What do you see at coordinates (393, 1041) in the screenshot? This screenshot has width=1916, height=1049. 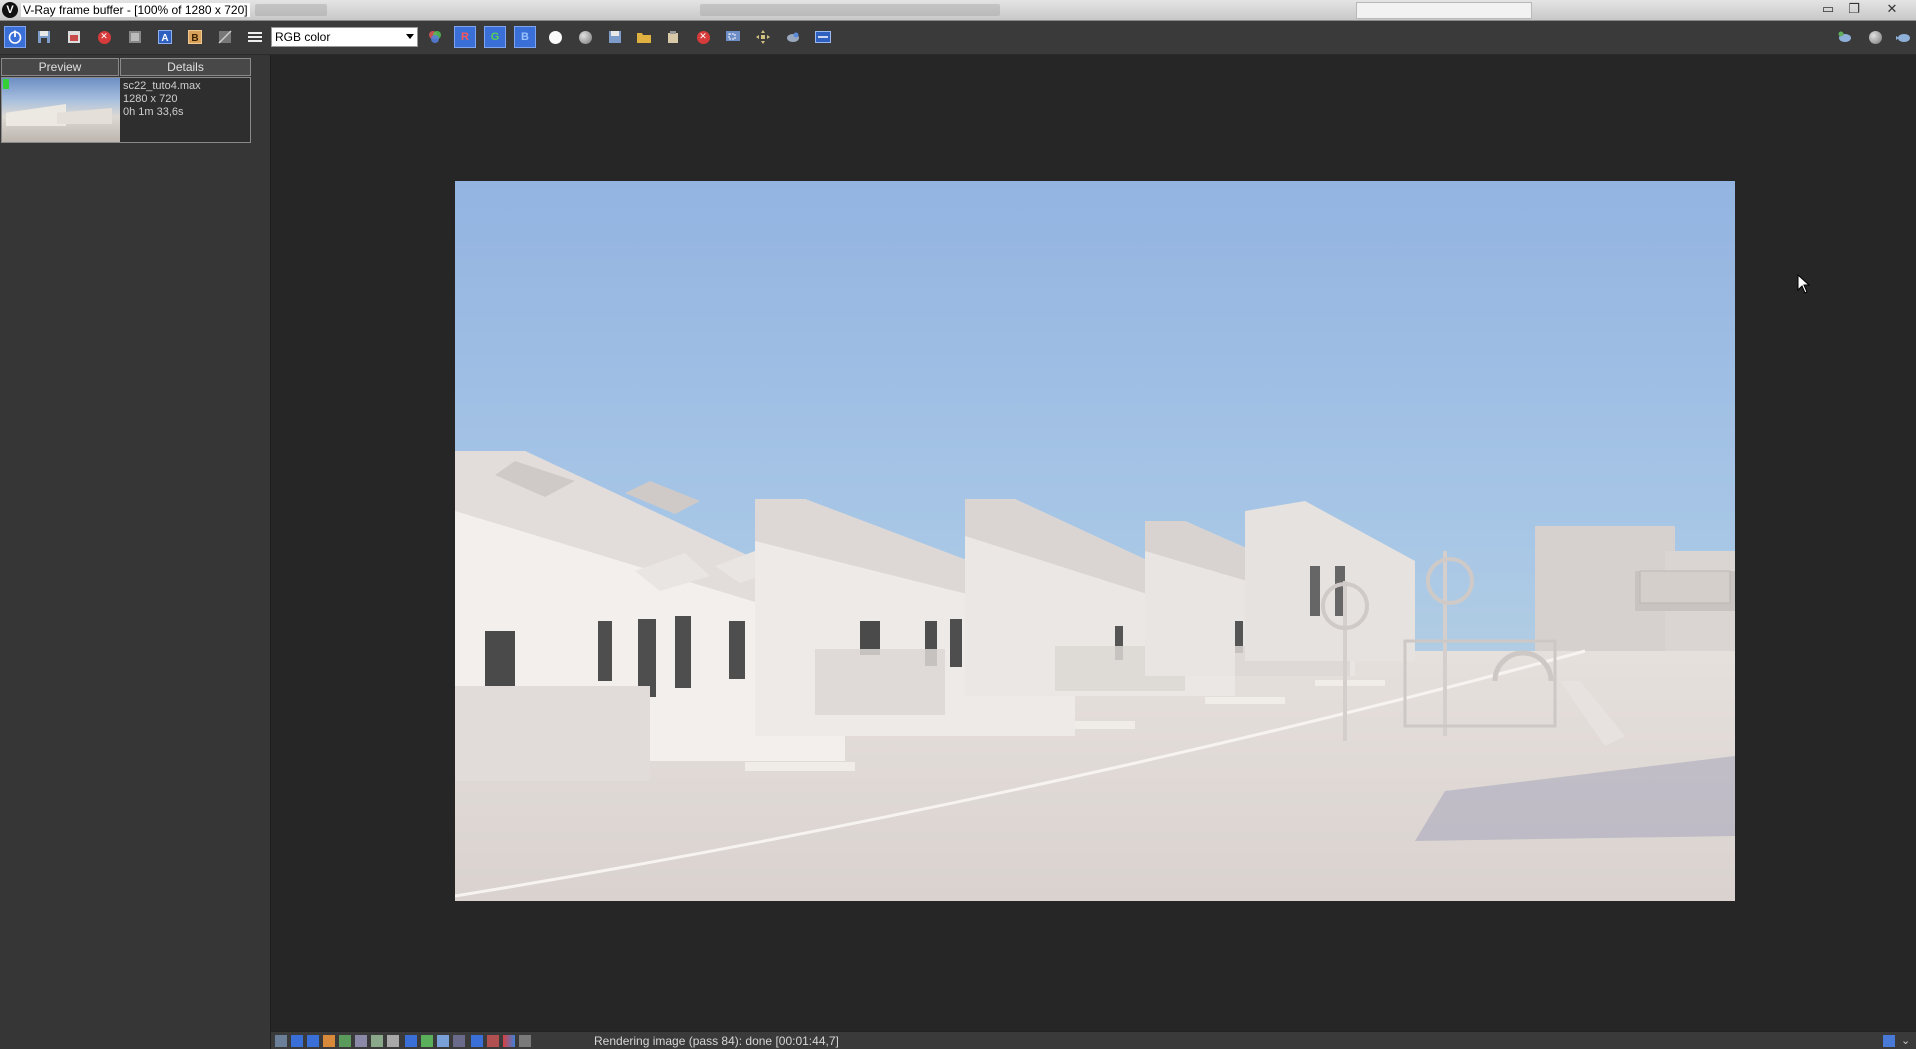 I see `hue-icon` at bounding box center [393, 1041].